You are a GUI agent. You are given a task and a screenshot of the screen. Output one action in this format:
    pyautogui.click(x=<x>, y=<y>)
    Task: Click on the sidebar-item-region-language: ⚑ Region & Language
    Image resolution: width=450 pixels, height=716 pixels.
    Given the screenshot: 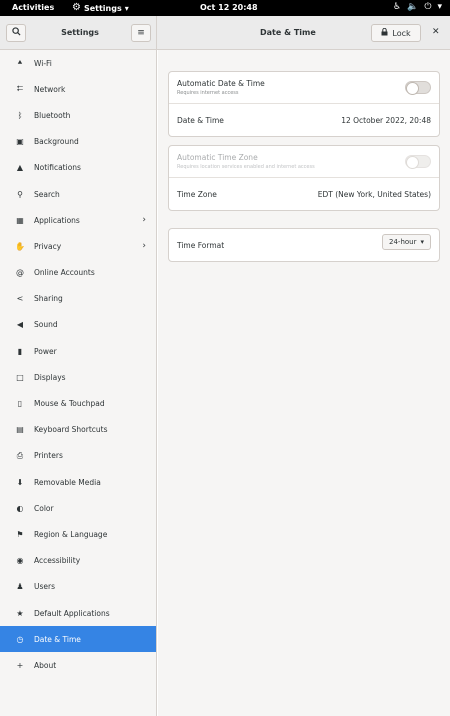 What is the action you would take?
    pyautogui.click(x=78, y=534)
    